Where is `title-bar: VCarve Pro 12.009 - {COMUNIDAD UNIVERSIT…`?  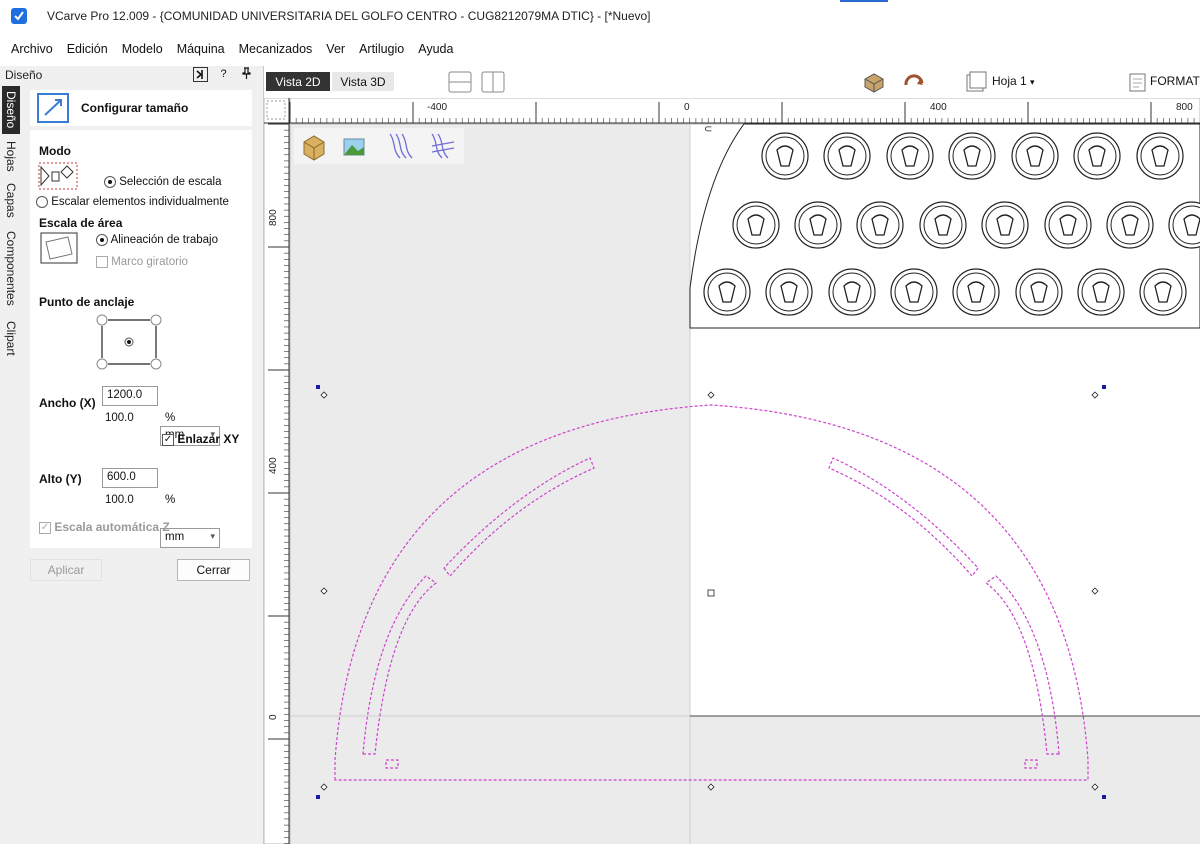 title-bar: VCarve Pro 12.009 - {COMUNIDAD UNIVERSIT… is located at coordinates (600, 16).